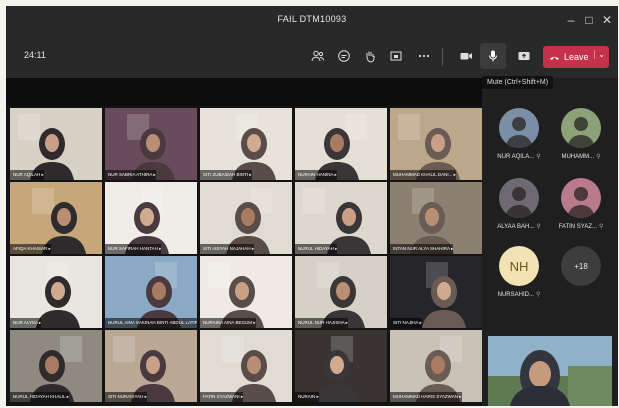 Image resolution: width=619 pixels, height=408 pixels. I want to click on close-icon: ✕, so click(607, 20).